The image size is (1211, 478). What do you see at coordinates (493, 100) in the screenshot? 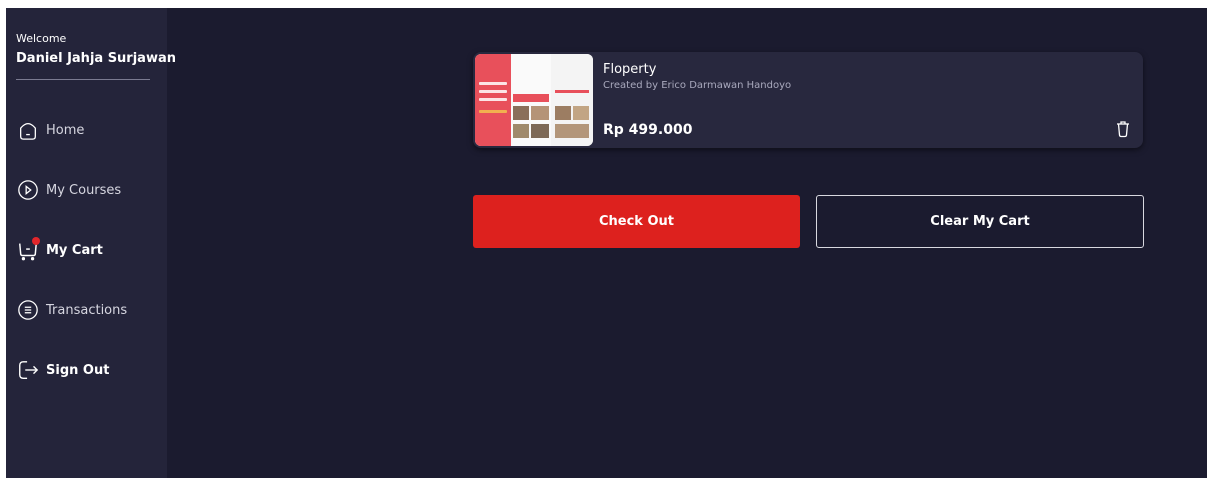
I see `thumbnail-screen-login` at bounding box center [493, 100].